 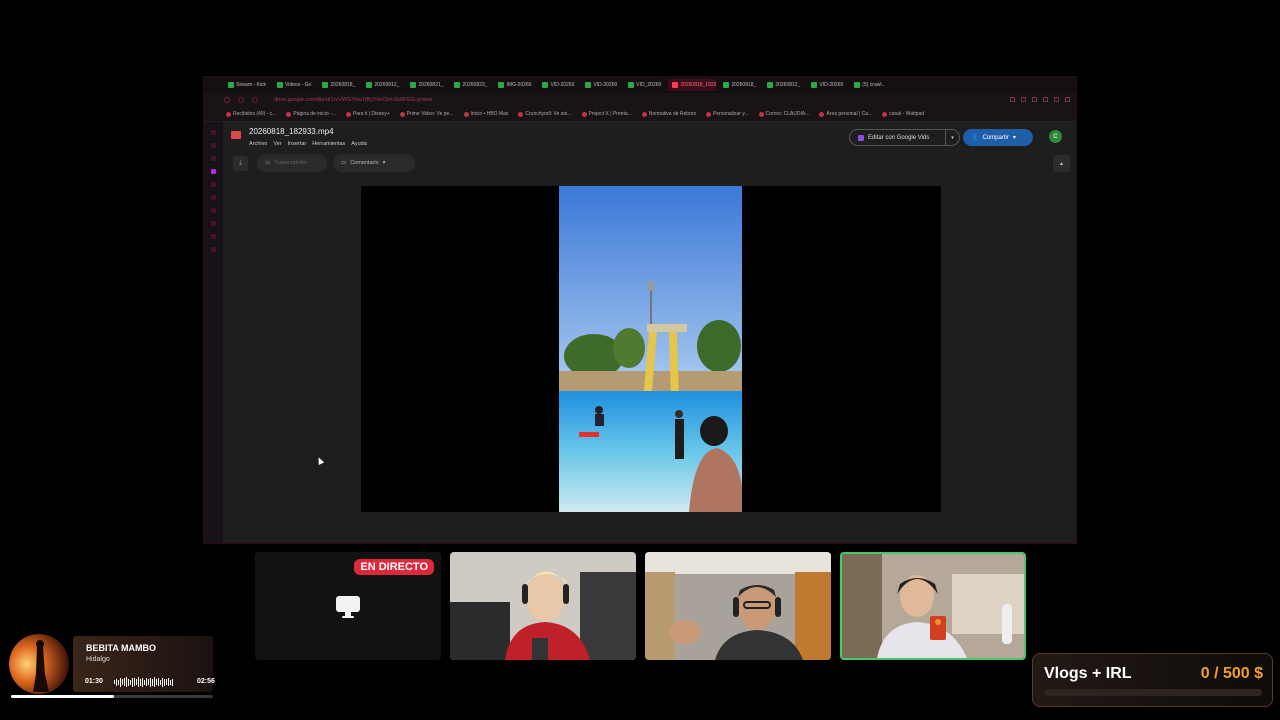 I want to click on browser-tab: 20260821_, so click(x=426, y=85).